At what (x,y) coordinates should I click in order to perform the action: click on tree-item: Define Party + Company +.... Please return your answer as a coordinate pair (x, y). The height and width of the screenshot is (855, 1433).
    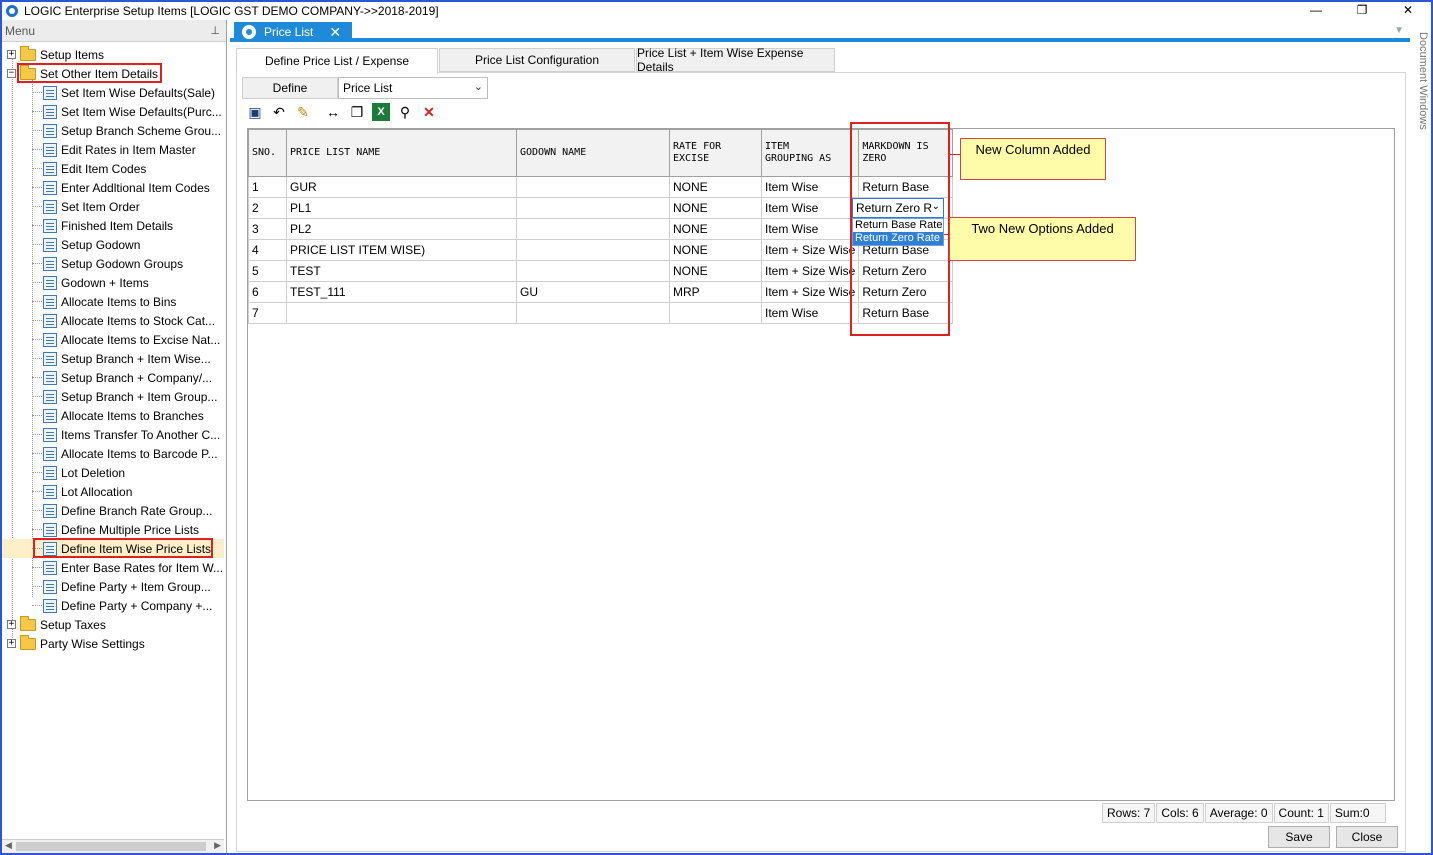
    Looking at the image, I should click on (122, 605).